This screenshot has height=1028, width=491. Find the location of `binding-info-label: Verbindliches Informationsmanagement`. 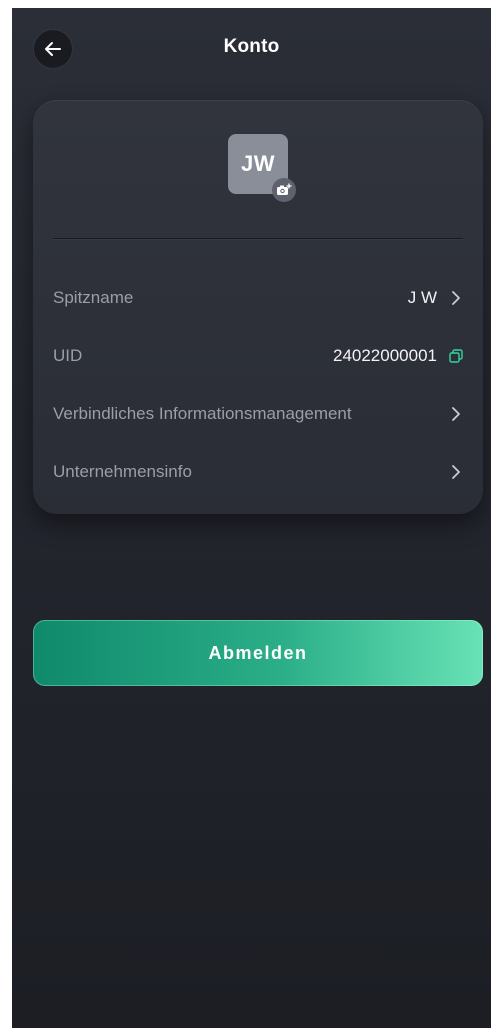

binding-info-label: Verbindliches Informationsmanagement is located at coordinates (202, 413).